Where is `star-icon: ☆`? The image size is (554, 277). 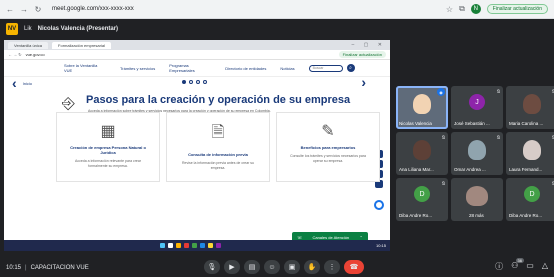 star-icon: ☆ is located at coordinates (449, 9).